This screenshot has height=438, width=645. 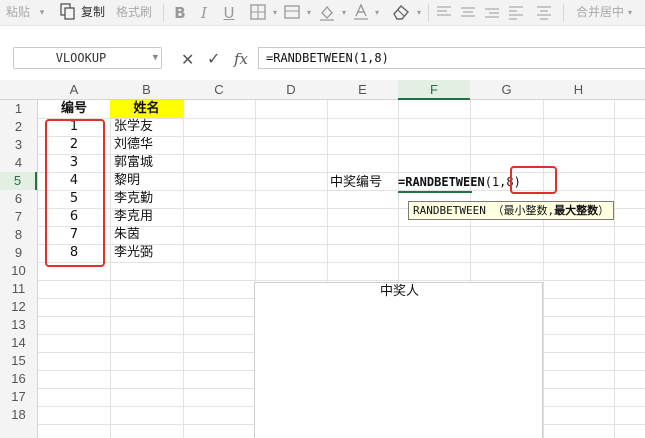 I want to click on column-header-e: E, so click(x=362, y=90).